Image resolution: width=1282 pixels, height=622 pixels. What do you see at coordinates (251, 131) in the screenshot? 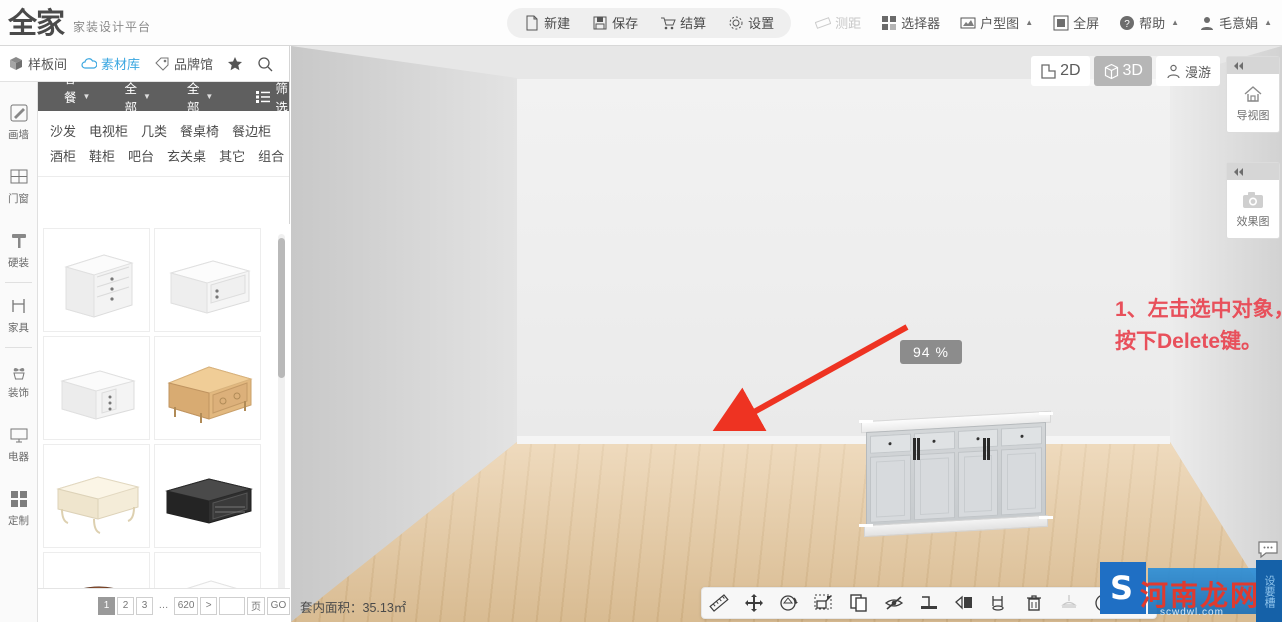
I see `category-sideboard: 餐边柜` at bounding box center [251, 131].